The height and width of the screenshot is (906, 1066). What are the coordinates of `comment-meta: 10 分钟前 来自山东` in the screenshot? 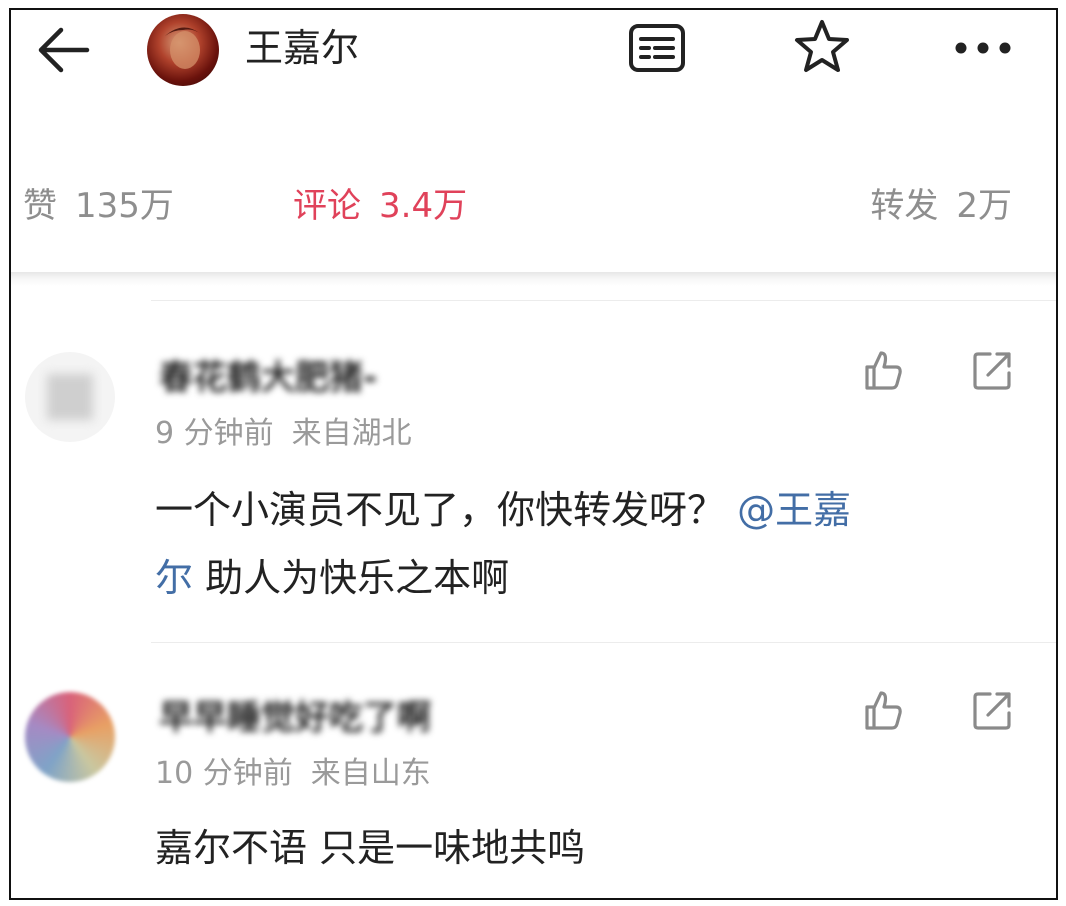 It's located at (293, 770).